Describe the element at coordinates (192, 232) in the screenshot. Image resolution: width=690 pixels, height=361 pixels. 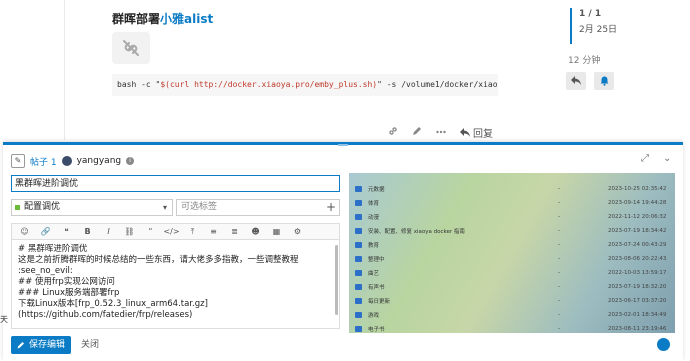
I see `upload-icon: ⤒` at that location.